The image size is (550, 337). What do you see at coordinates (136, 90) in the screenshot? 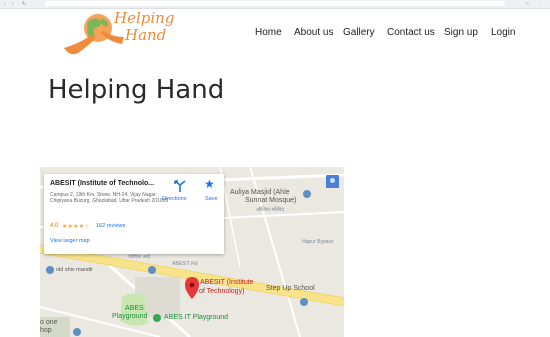
I see `page-title: Helping Hand` at bounding box center [136, 90].